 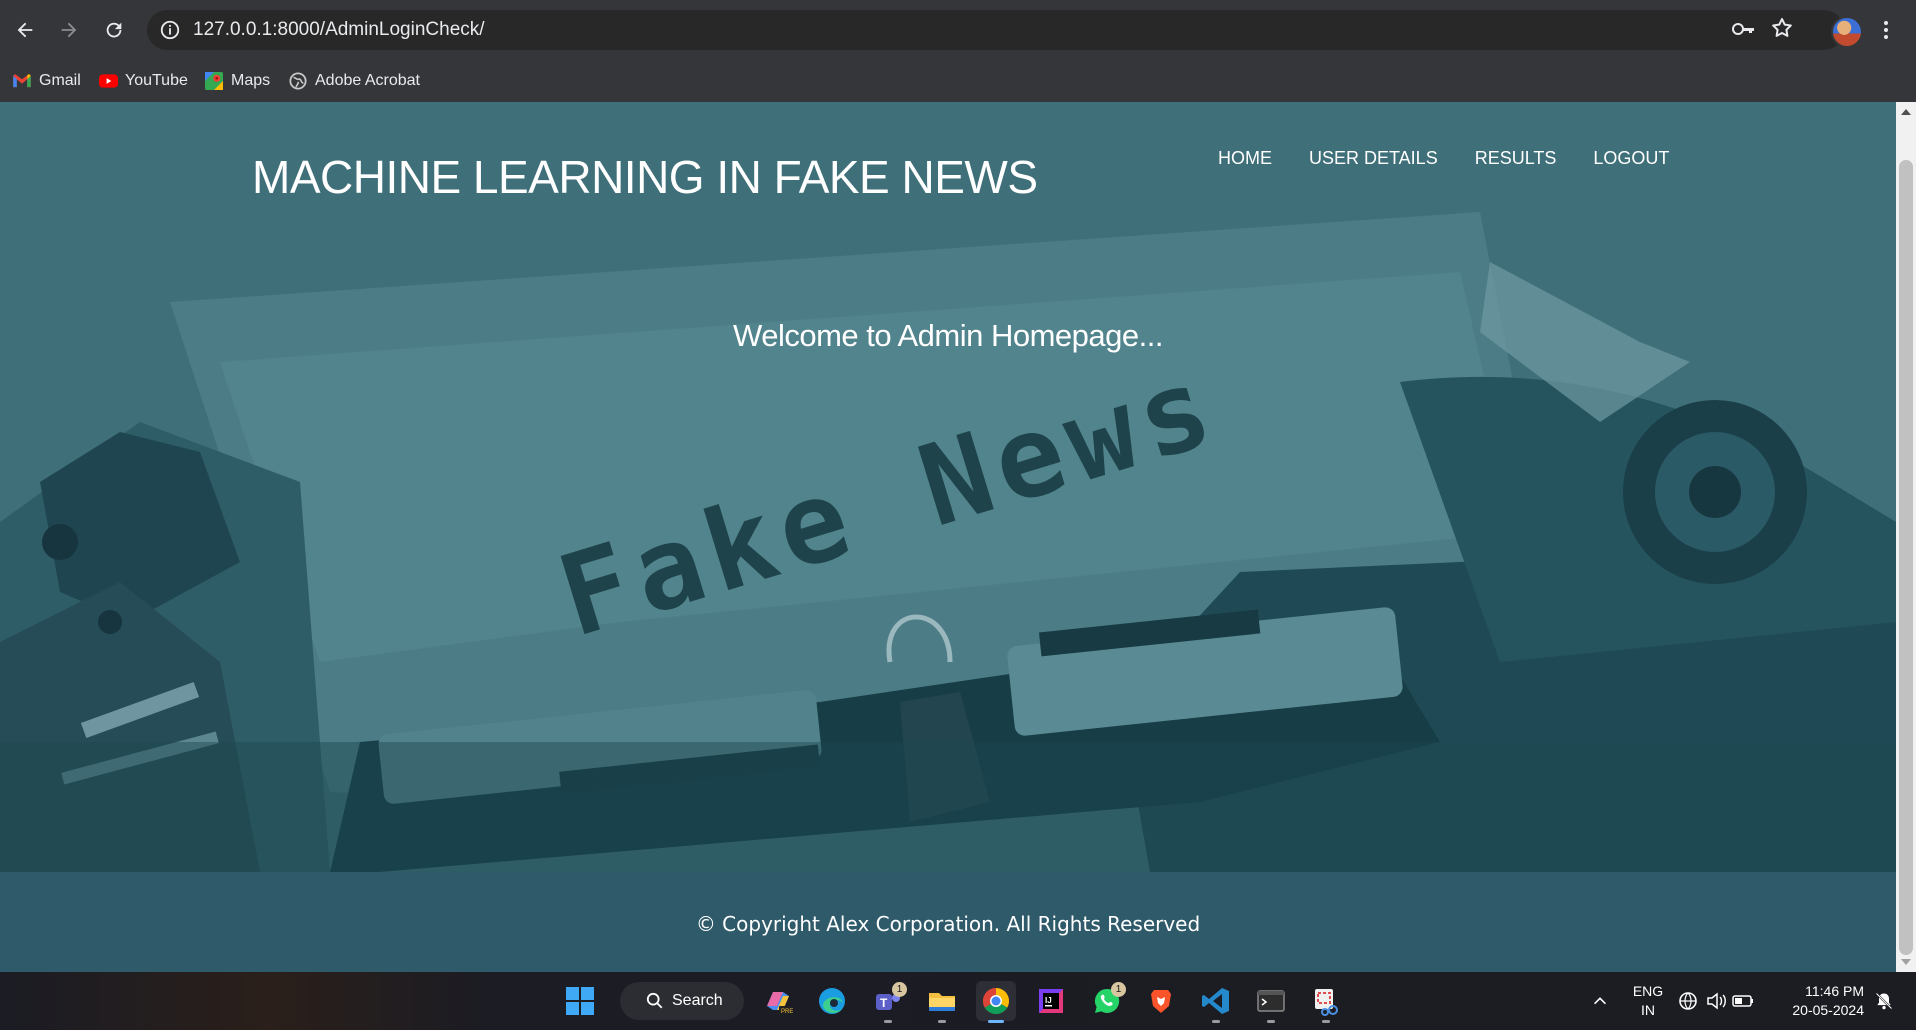 I want to click on brave-icon, so click(x=1161, y=1001).